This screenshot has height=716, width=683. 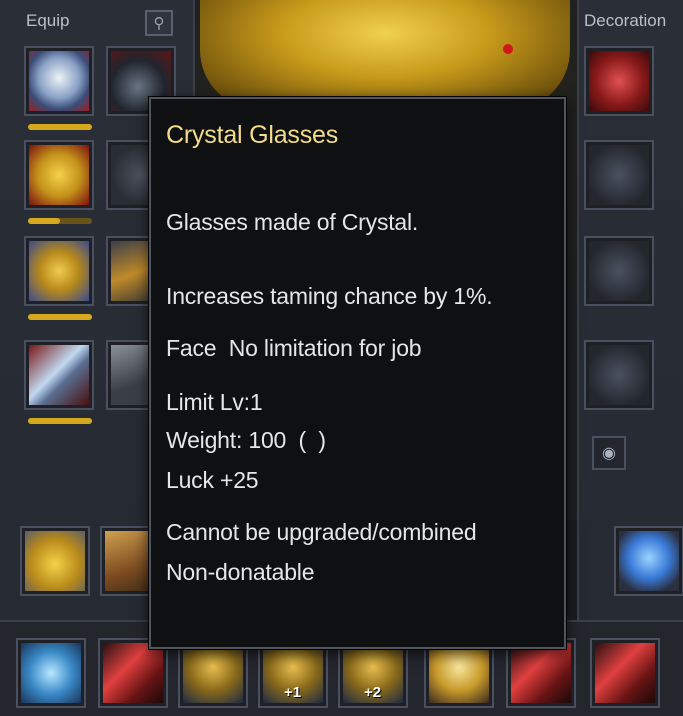 I want to click on gloves-item-icon, so click(x=59, y=271).